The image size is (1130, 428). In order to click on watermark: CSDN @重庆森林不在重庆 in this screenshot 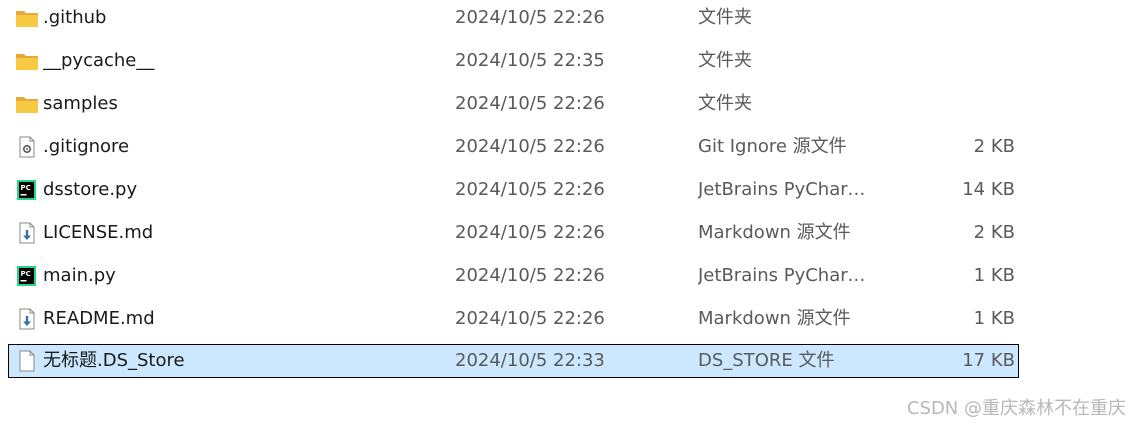, I will do `click(1016, 408)`.